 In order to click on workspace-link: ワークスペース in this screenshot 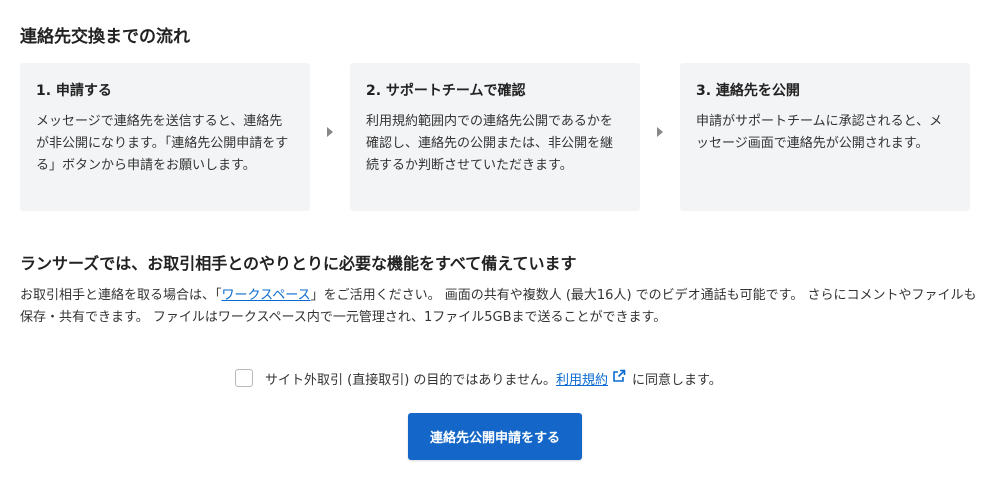, I will do `click(266, 295)`.